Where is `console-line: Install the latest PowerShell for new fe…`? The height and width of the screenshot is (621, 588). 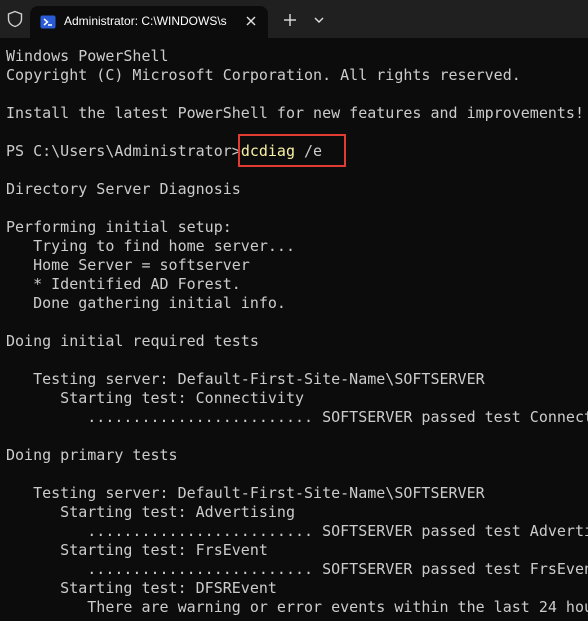 console-line: Install the latest PowerShell for new fe… is located at coordinates (295, 113).